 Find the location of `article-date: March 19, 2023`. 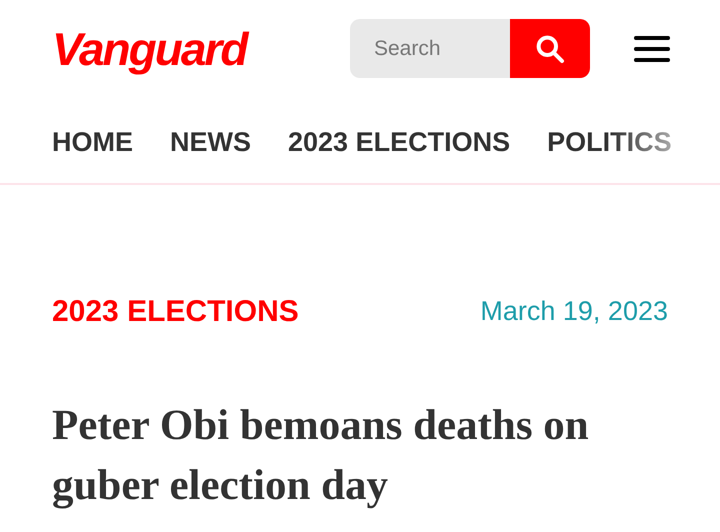

article-date: March 19, 2023 is located at coordinates (574, 311).